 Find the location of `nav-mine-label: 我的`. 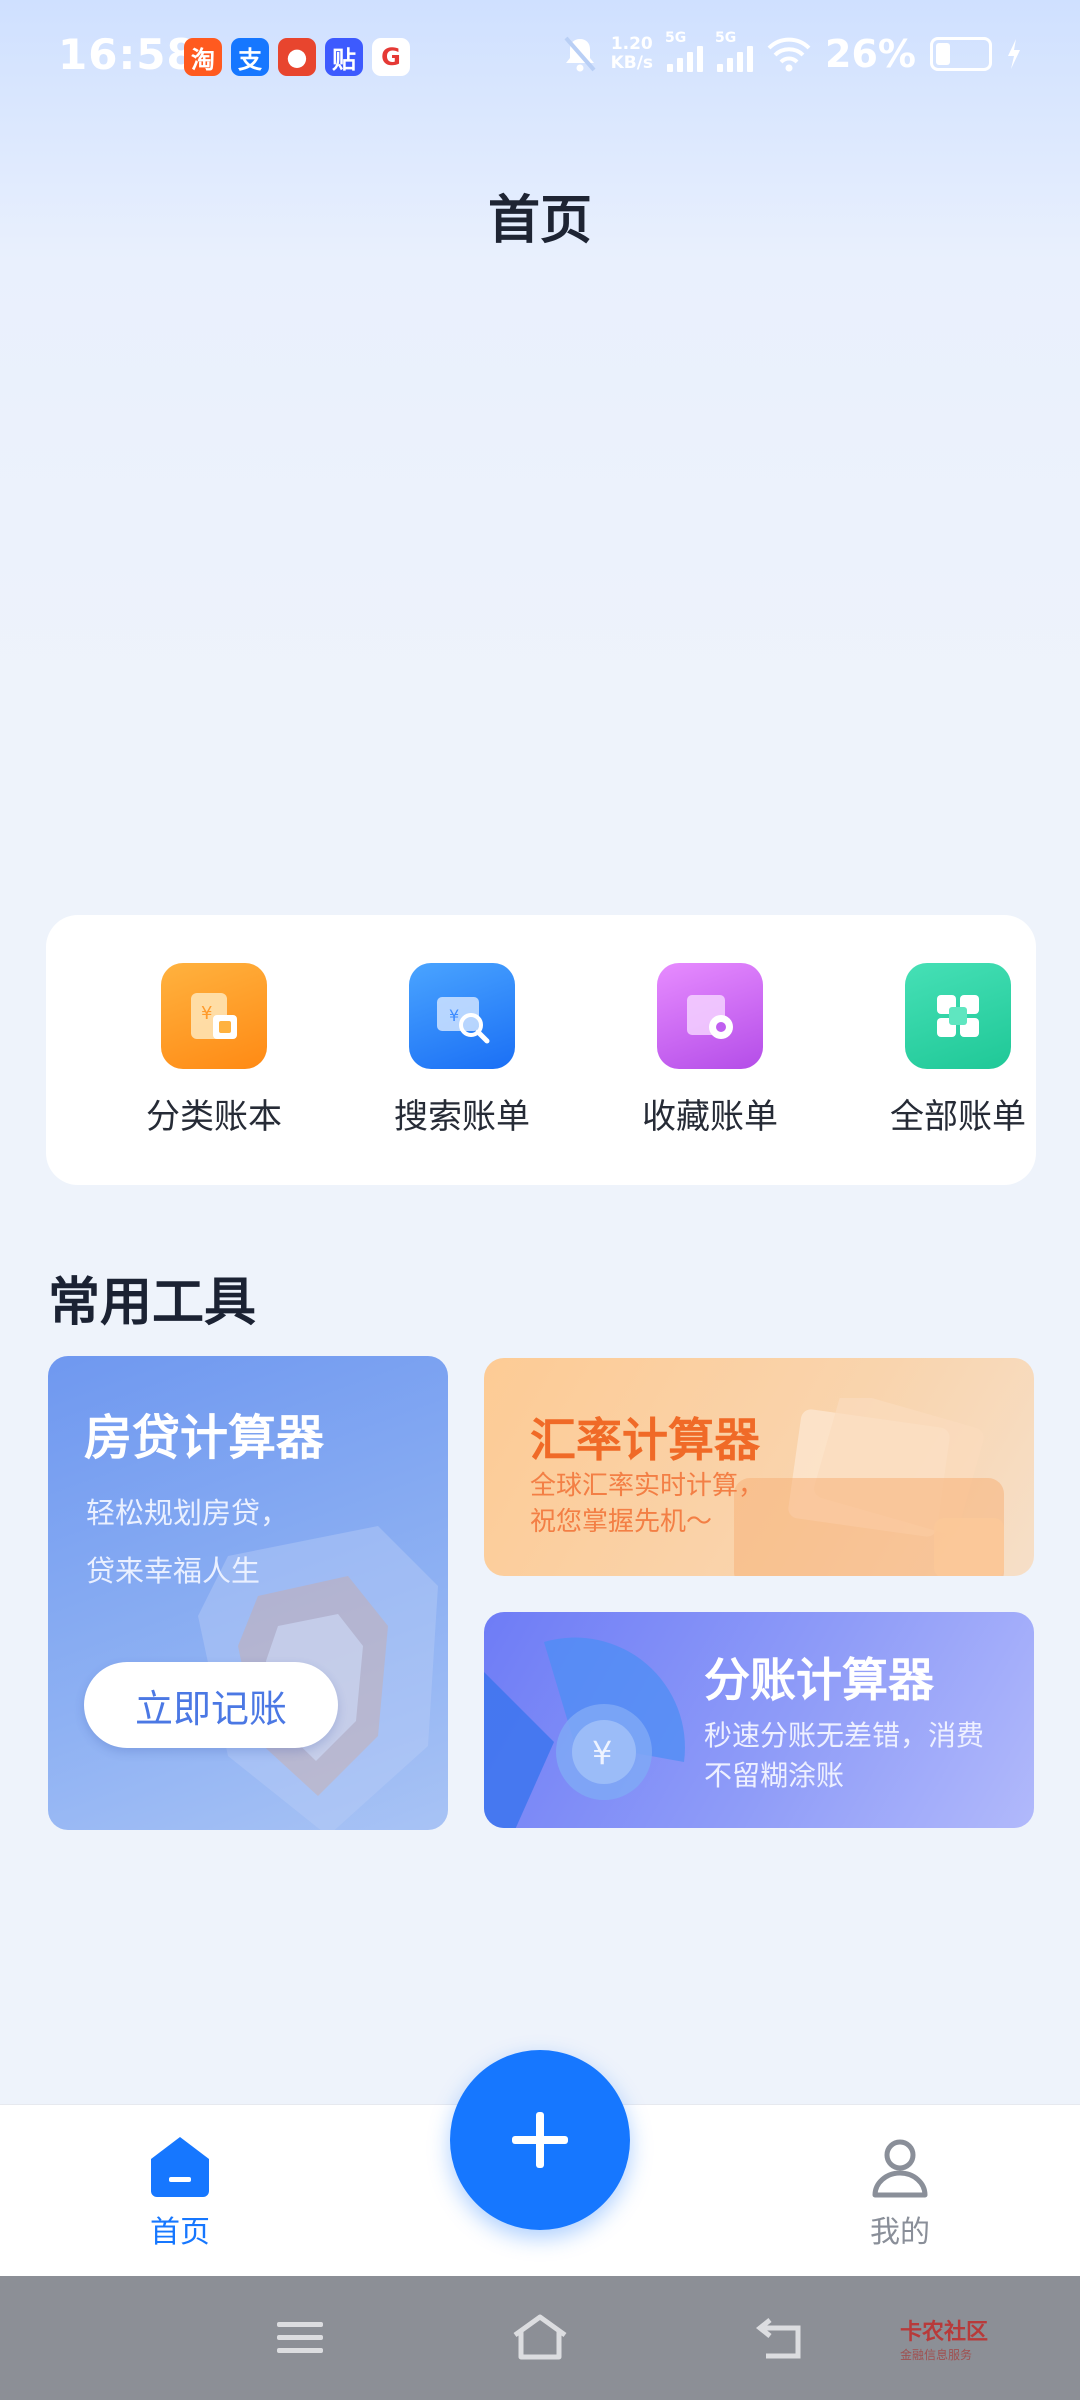

nav-mine-label: 我的 is located at coordinates (900, 2232).